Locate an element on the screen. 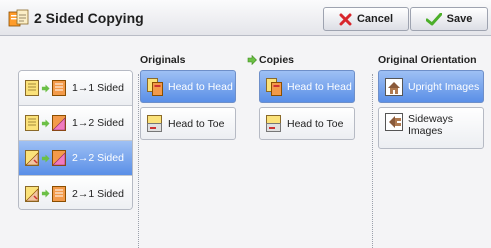 The image size is (491, 248). originals-heading: Originals is located at coordinates (163, 60).